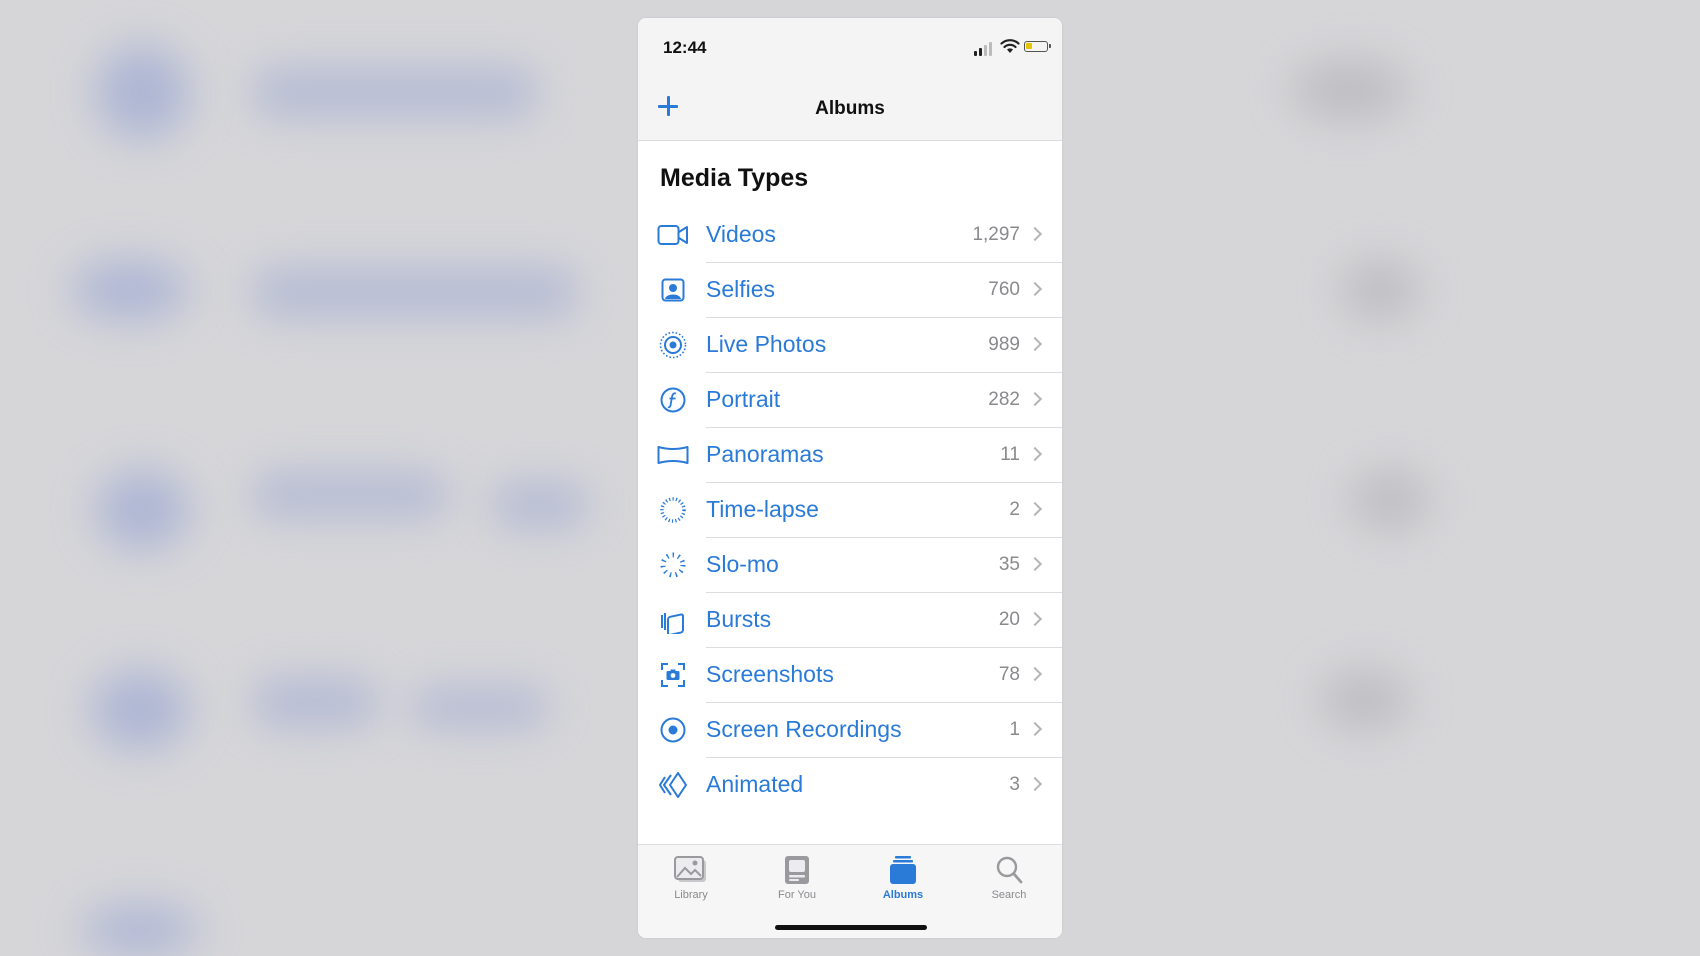 Image resolution: width=1700 pixels, height=956 pixels. What do you see at coordinates (1004, 289) in the screenshot?
I see `list-item-count: 760` at bounding box center [1004, 289].